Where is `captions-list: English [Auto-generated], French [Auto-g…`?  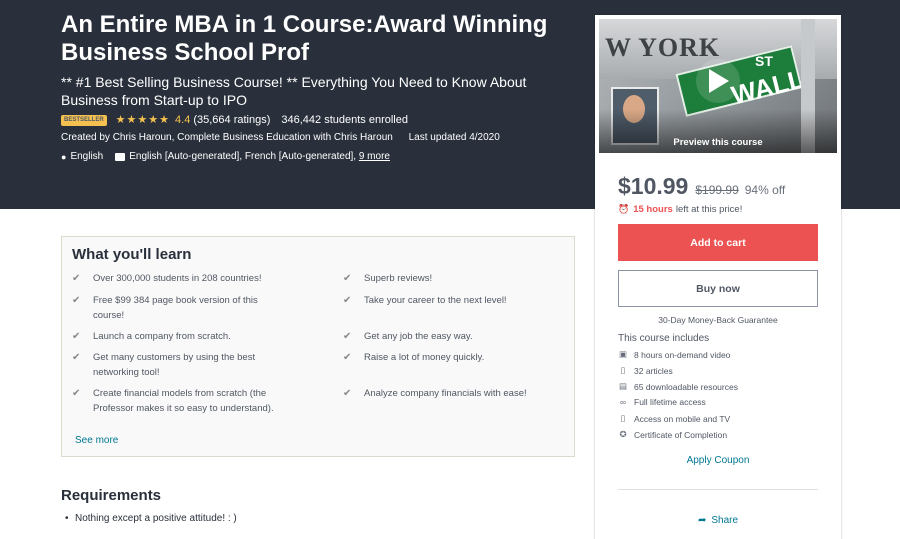
captions-list: English [Auto-generated], French [Auto-g… is located at coordinates (243, 156).